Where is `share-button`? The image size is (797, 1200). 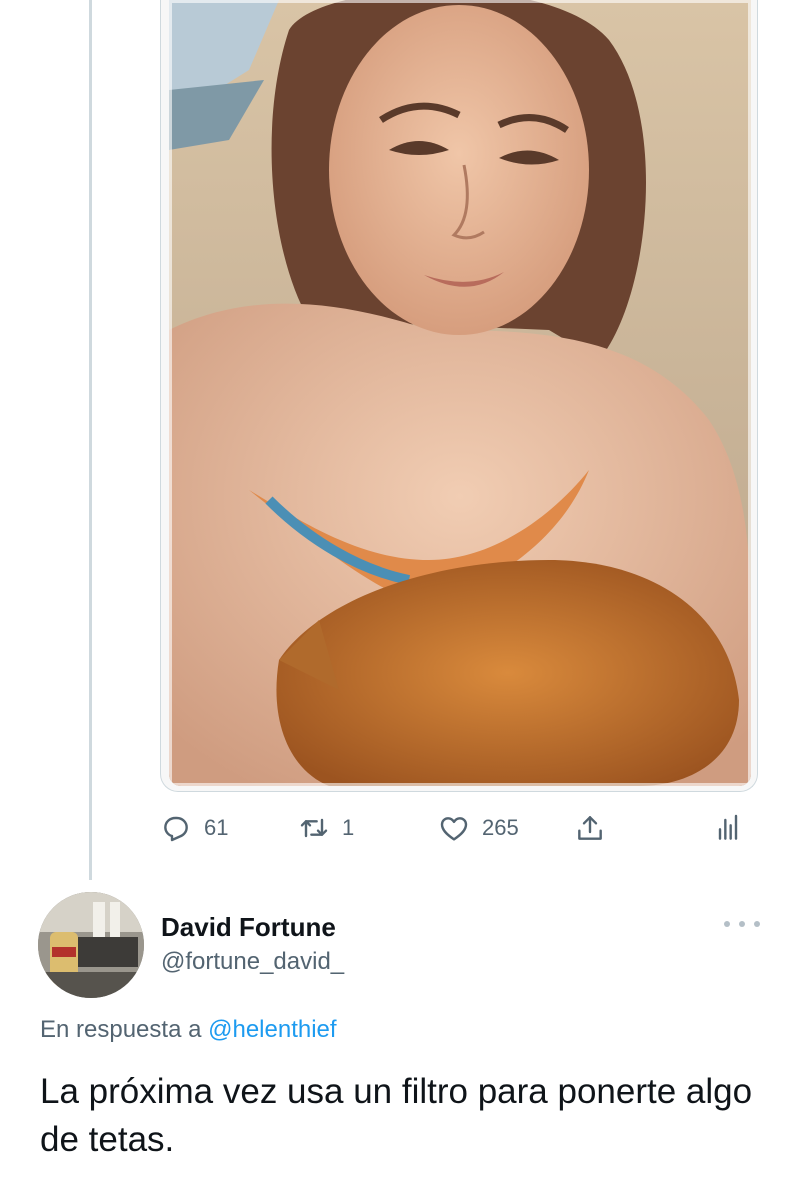 share-button is located at coordinates (590, 828).